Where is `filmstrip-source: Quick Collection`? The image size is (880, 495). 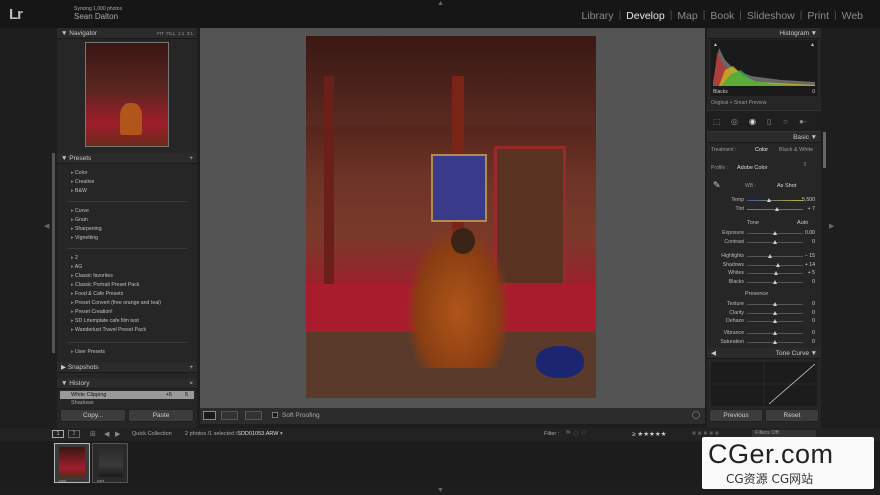
filmstrip-source: Quick Collection is located at coordinates (152, 434).